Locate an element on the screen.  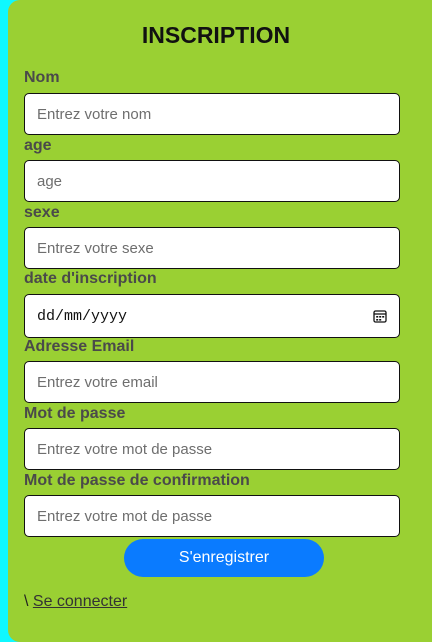
email-label: Adresse Email is located at coordinates (79, 346).